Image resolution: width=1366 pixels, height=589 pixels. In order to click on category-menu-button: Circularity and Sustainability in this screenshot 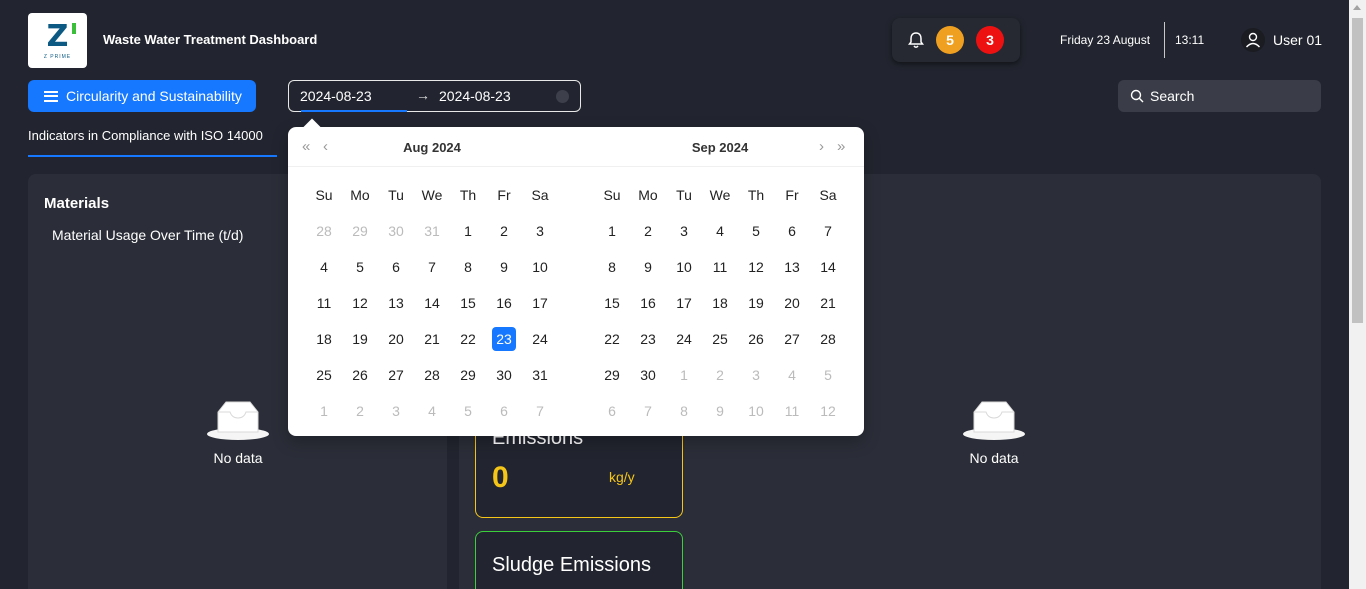, I will do `click(142, 96)`.